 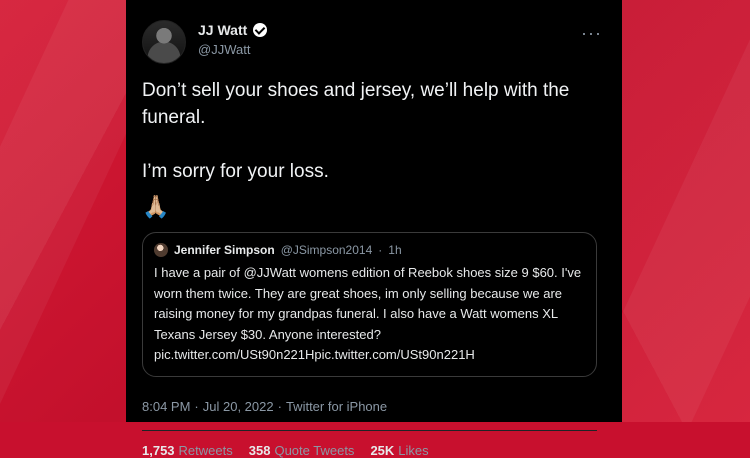 I want to click on quoted-tweet-header: Jennifer Simpson @JSimpson2014 · 1h, so click(x=369, y=250).